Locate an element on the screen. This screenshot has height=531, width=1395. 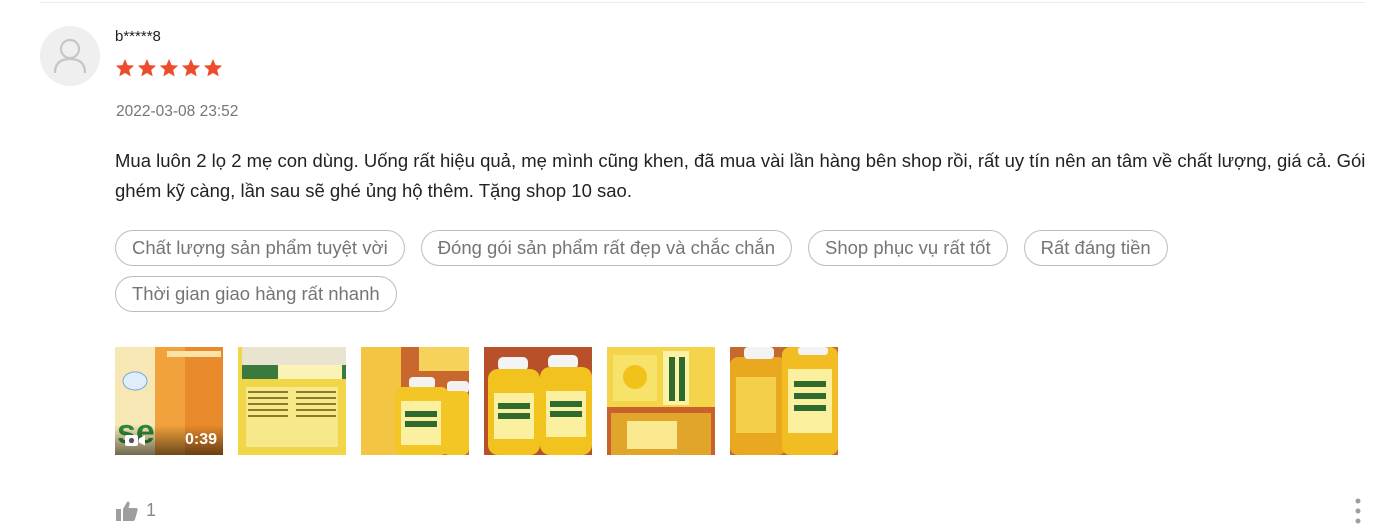
review-tag: Rất đáng tiền is located at coordinates (1095, 248).